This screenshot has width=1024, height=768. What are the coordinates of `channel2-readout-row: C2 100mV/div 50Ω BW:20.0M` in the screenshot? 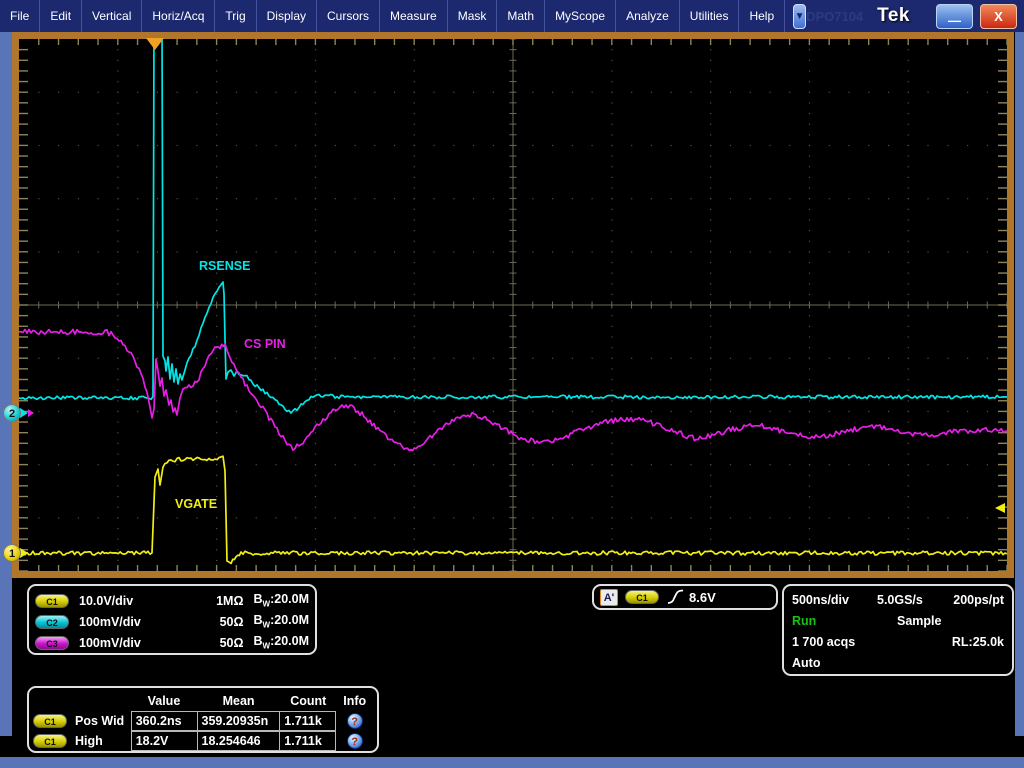 It's located at (172, 621).